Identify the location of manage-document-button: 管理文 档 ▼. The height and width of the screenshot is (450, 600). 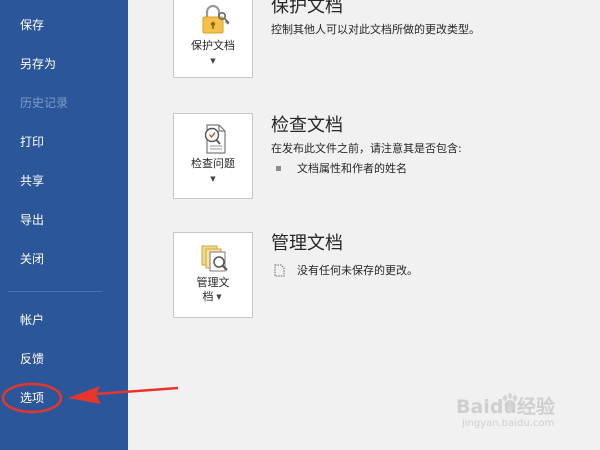
(213, 275).